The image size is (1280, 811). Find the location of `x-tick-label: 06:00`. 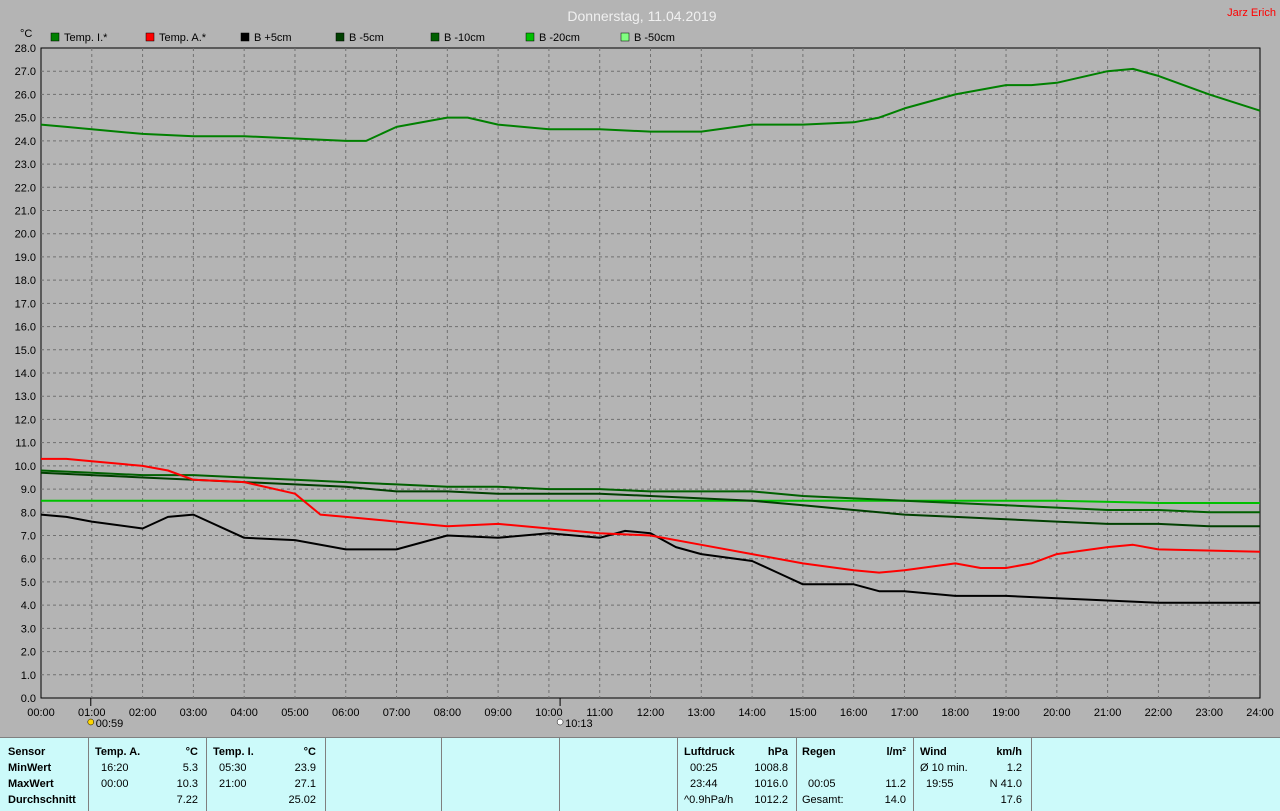

x-tick-label: 06:00 is located at coordinates (346, 713).